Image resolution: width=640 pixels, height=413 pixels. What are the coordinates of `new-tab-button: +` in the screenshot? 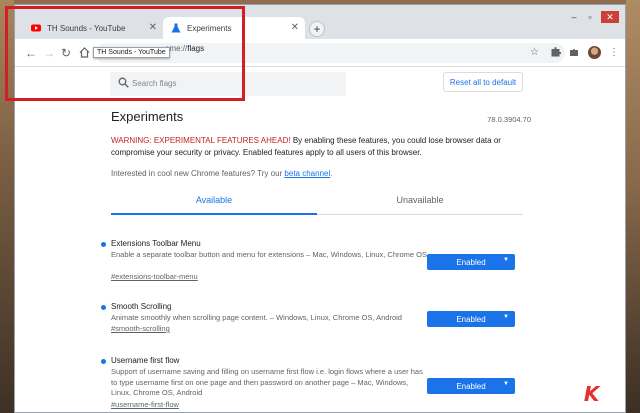 It's located at (317, 29).